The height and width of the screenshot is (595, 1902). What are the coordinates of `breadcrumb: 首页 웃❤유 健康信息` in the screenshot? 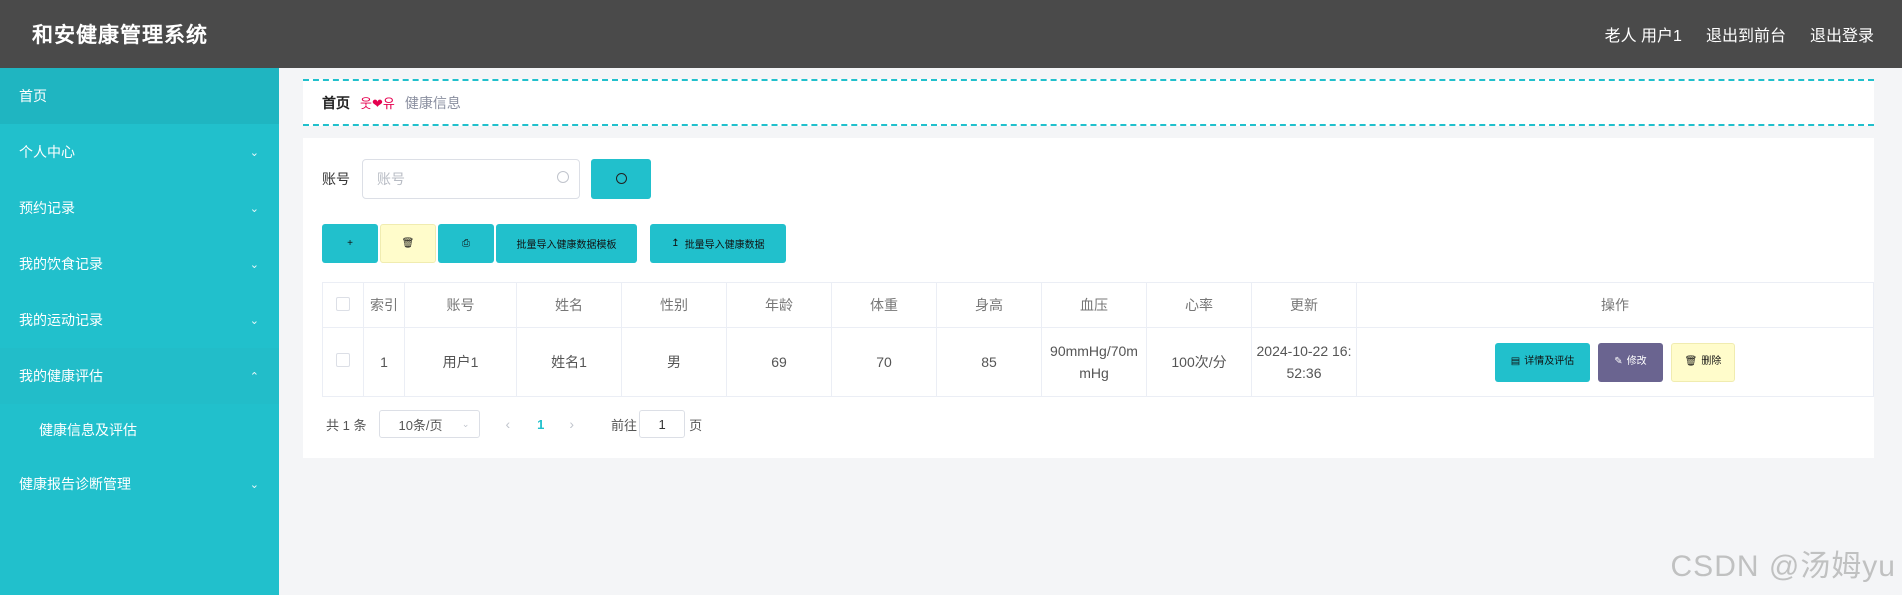 It's located at (1088, 102).